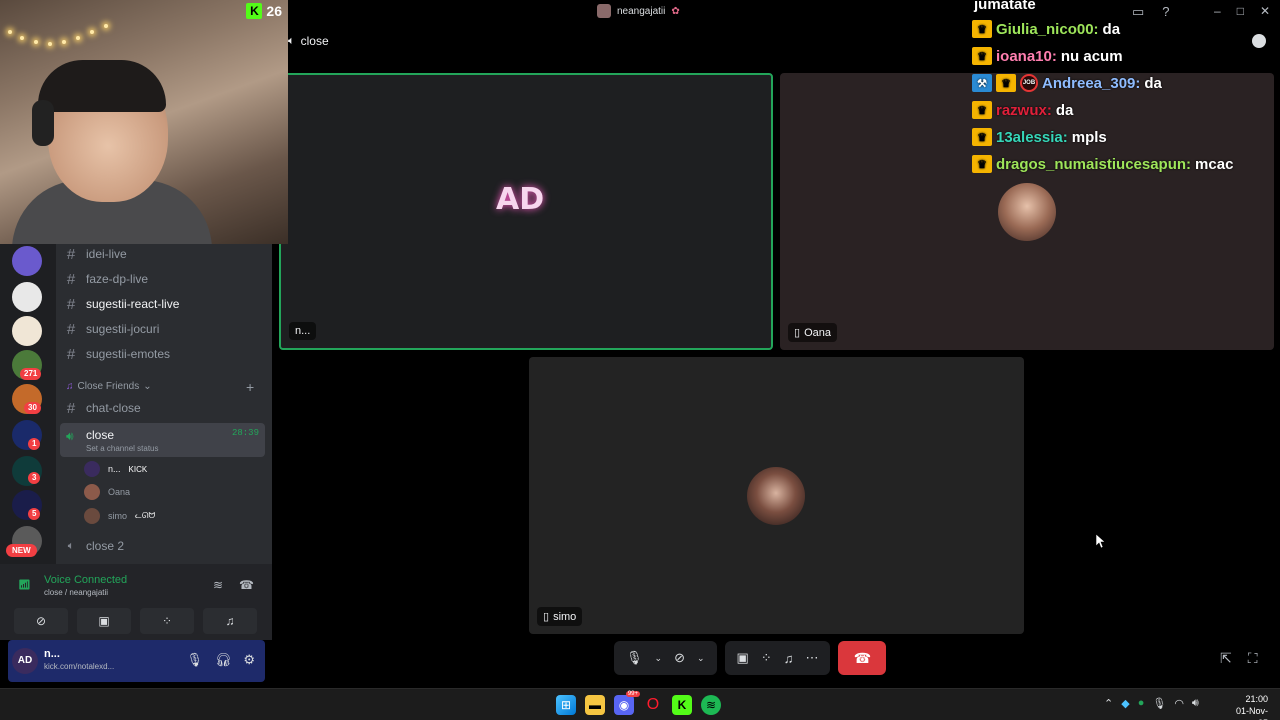 The height and width of the screenshot is (720, 1280). I want to click on new-badge: NEW, so click(21, 550).